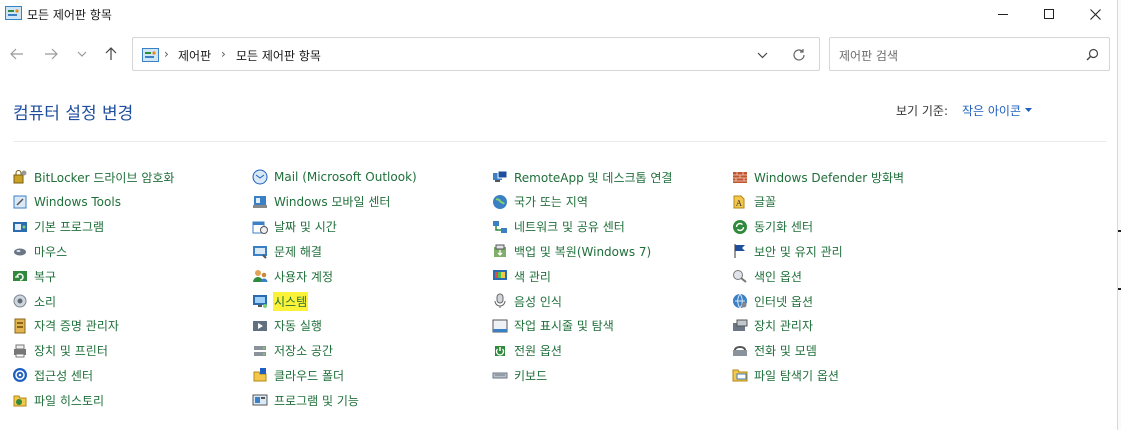 This screenshot has height=430, width=1121. Describe the element at coordinates (796, 375) in the screenshot. I see `control-panel-item-label: 파일 탐색기 옵션` at that location.